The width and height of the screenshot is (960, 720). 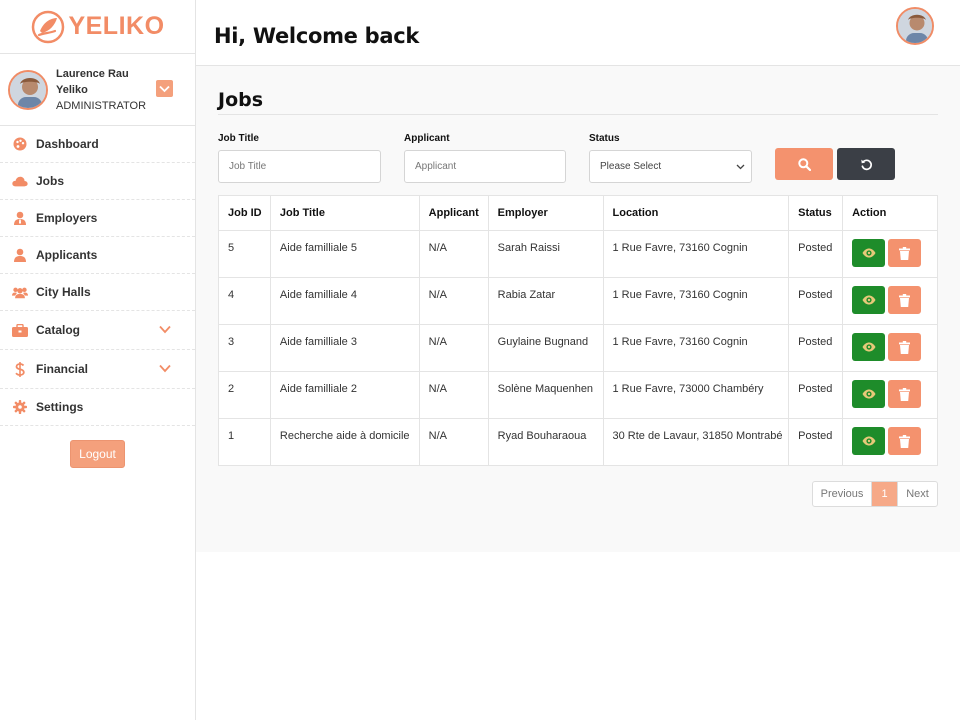 I want to click on sidebar-item-employers: Employers, so click(x=97, y=218).